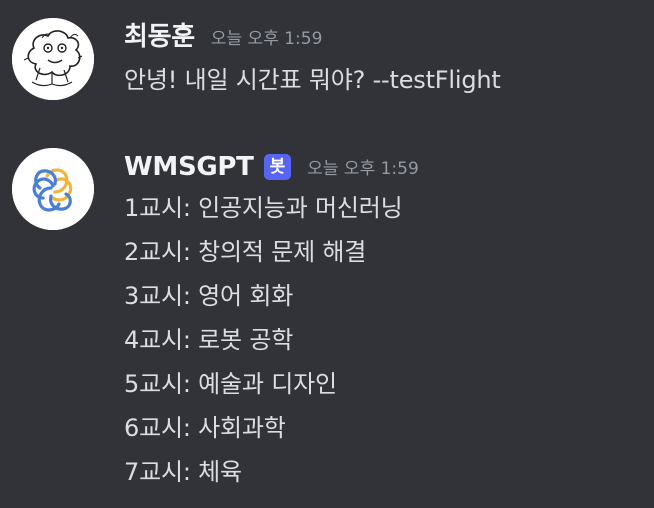  What do you see at coordinates (205, 428) in the screenshot?
I see `message-line: 6교시: 사회과학` at bounding box center [205, 428].